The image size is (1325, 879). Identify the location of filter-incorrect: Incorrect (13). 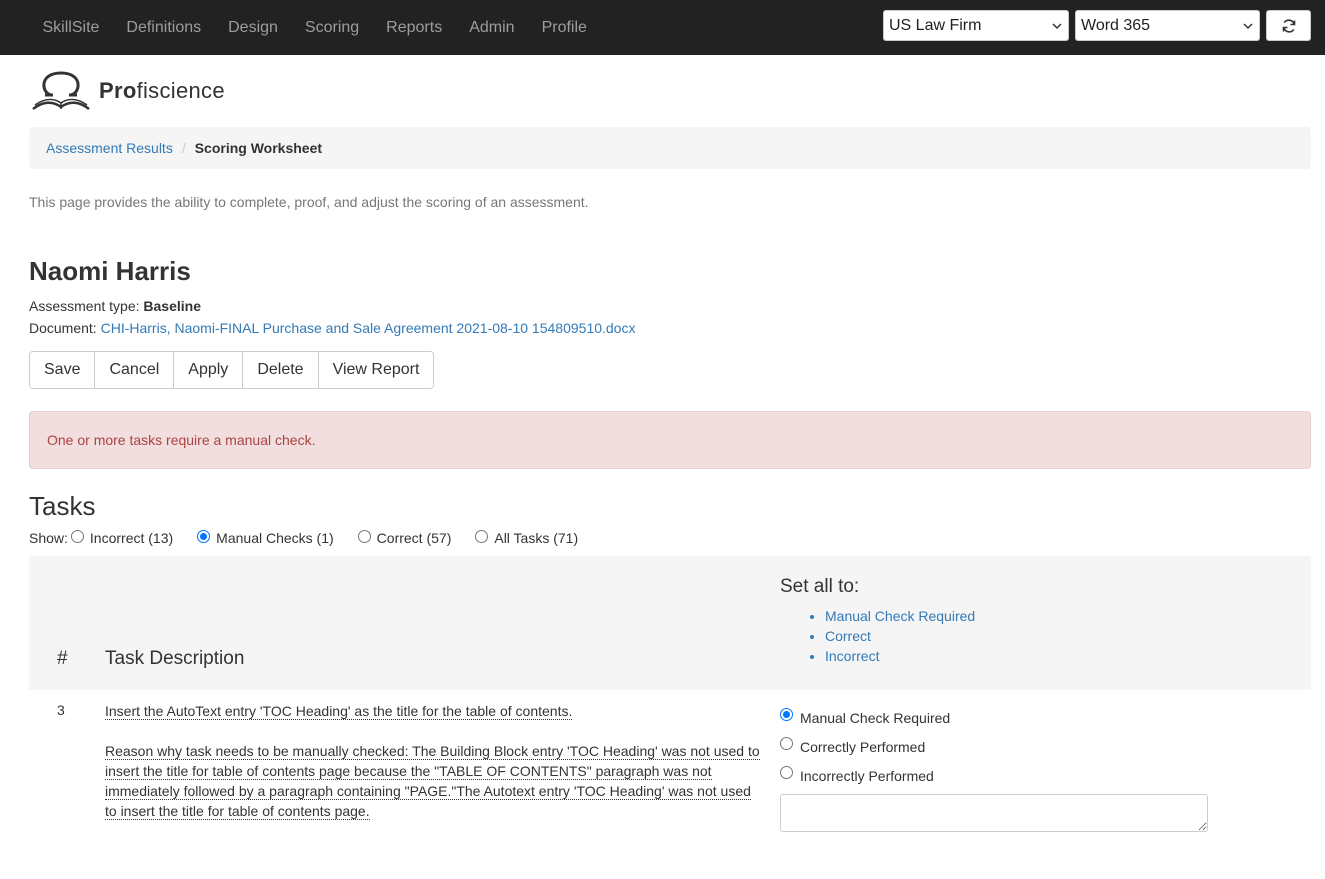
(121, 537).